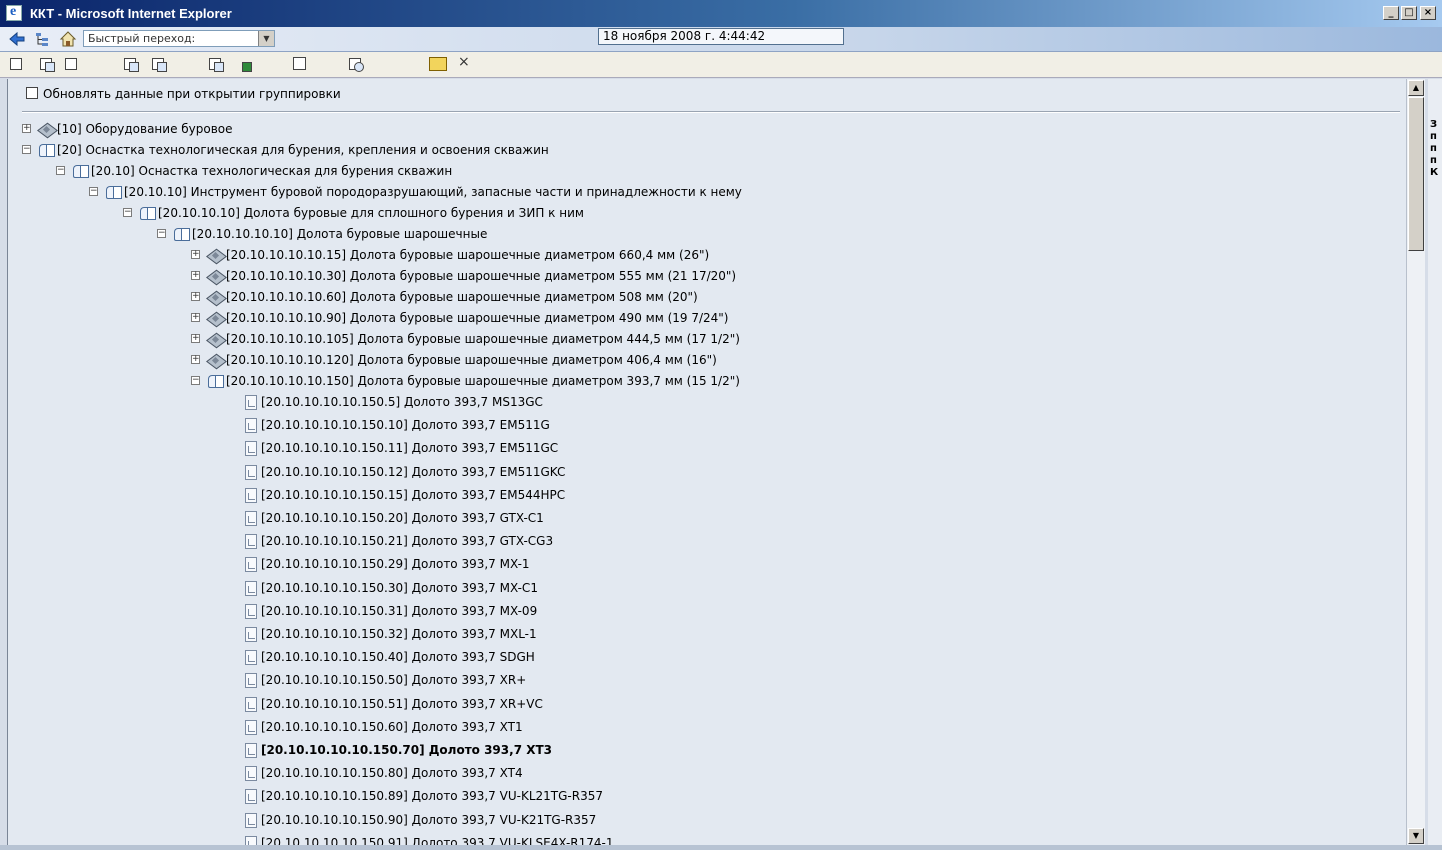  I want to click on right-side-panel: ЗпппК, so click(1435, 462).